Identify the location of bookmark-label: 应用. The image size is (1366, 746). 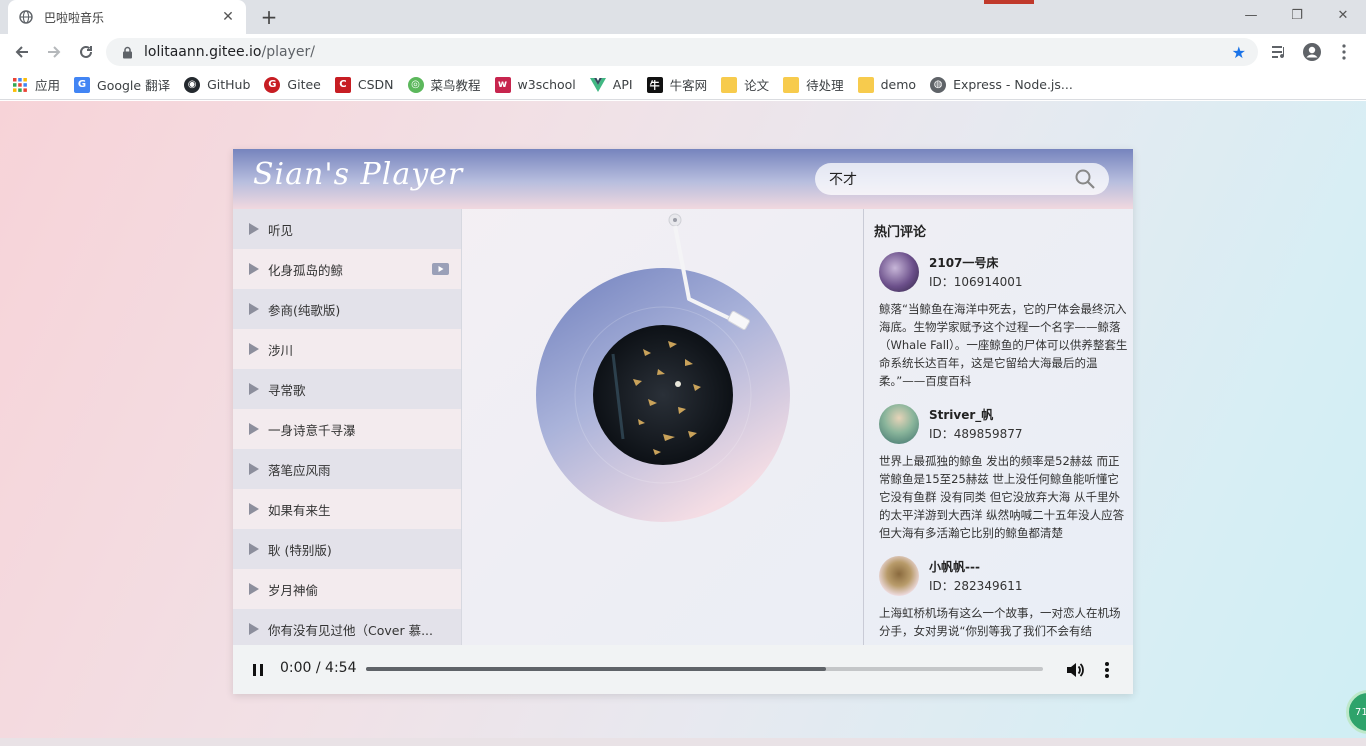
(48, 85).